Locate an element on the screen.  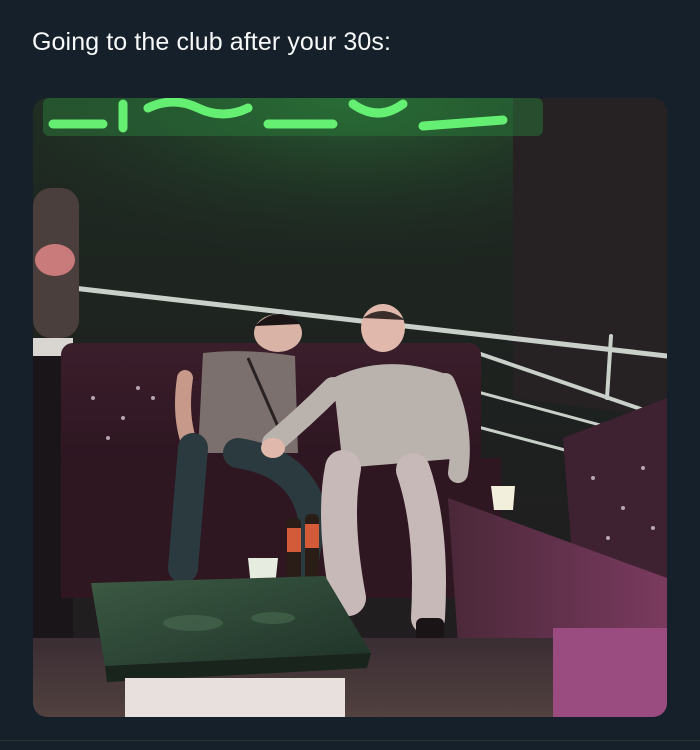
divider is located at coordinates (350, 740).